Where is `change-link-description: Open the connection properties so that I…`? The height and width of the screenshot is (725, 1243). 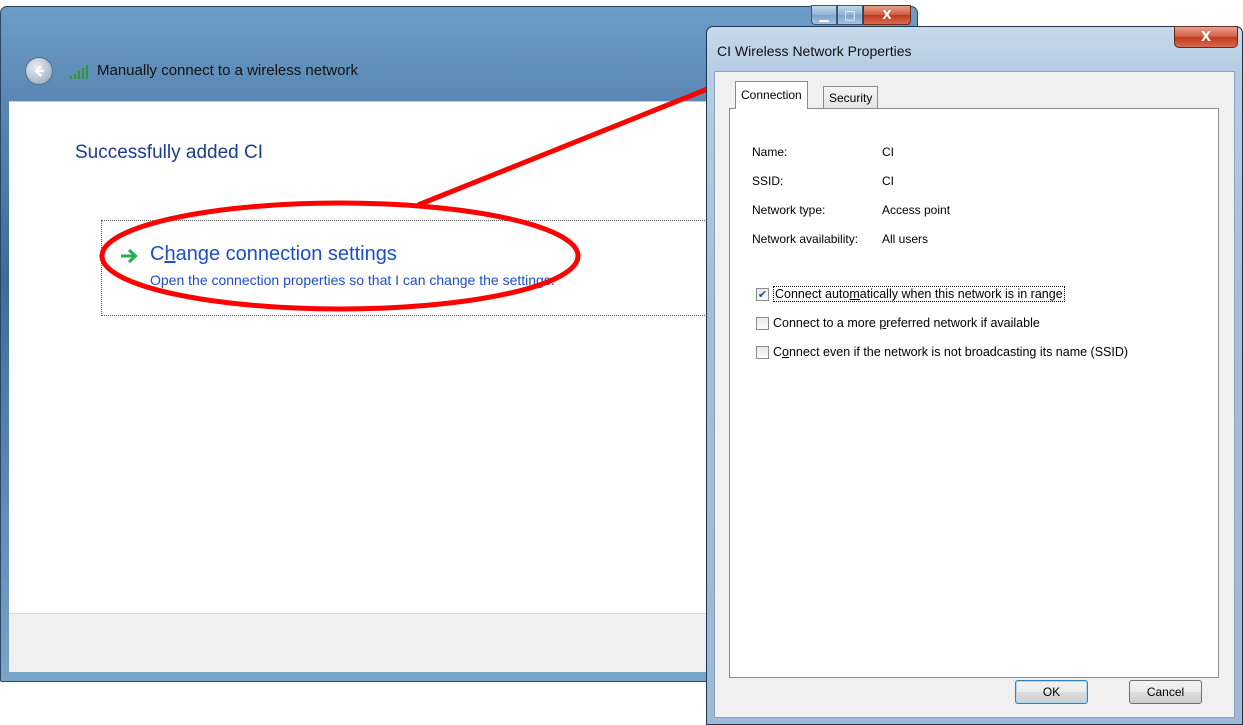
change-link-description: Open the connection properties so that I… is located at coordinates (352, 280).